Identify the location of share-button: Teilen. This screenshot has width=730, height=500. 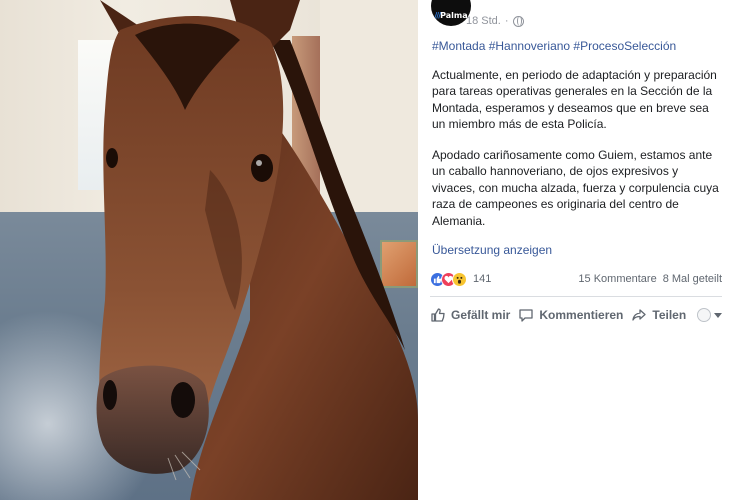
(658, 315).